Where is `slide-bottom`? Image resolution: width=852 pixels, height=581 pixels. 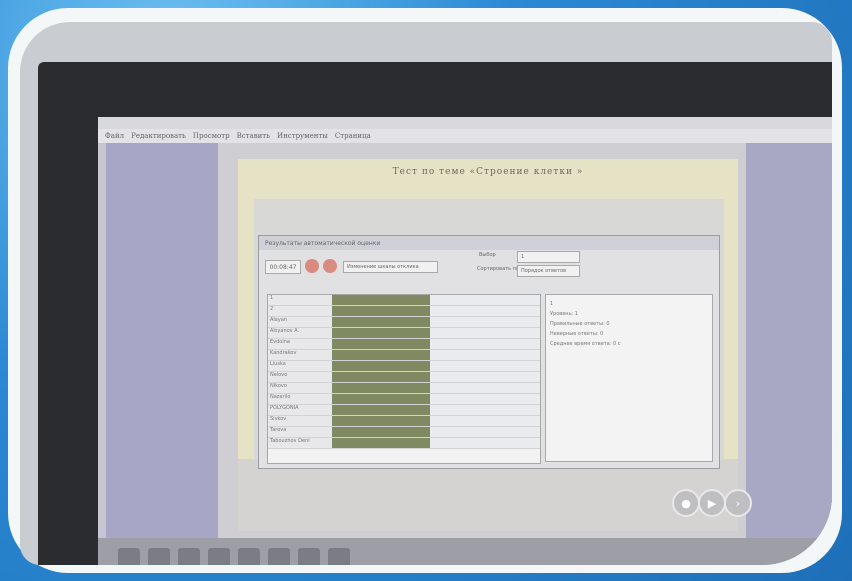
slide-bottom is located at coordinates (488, 495).